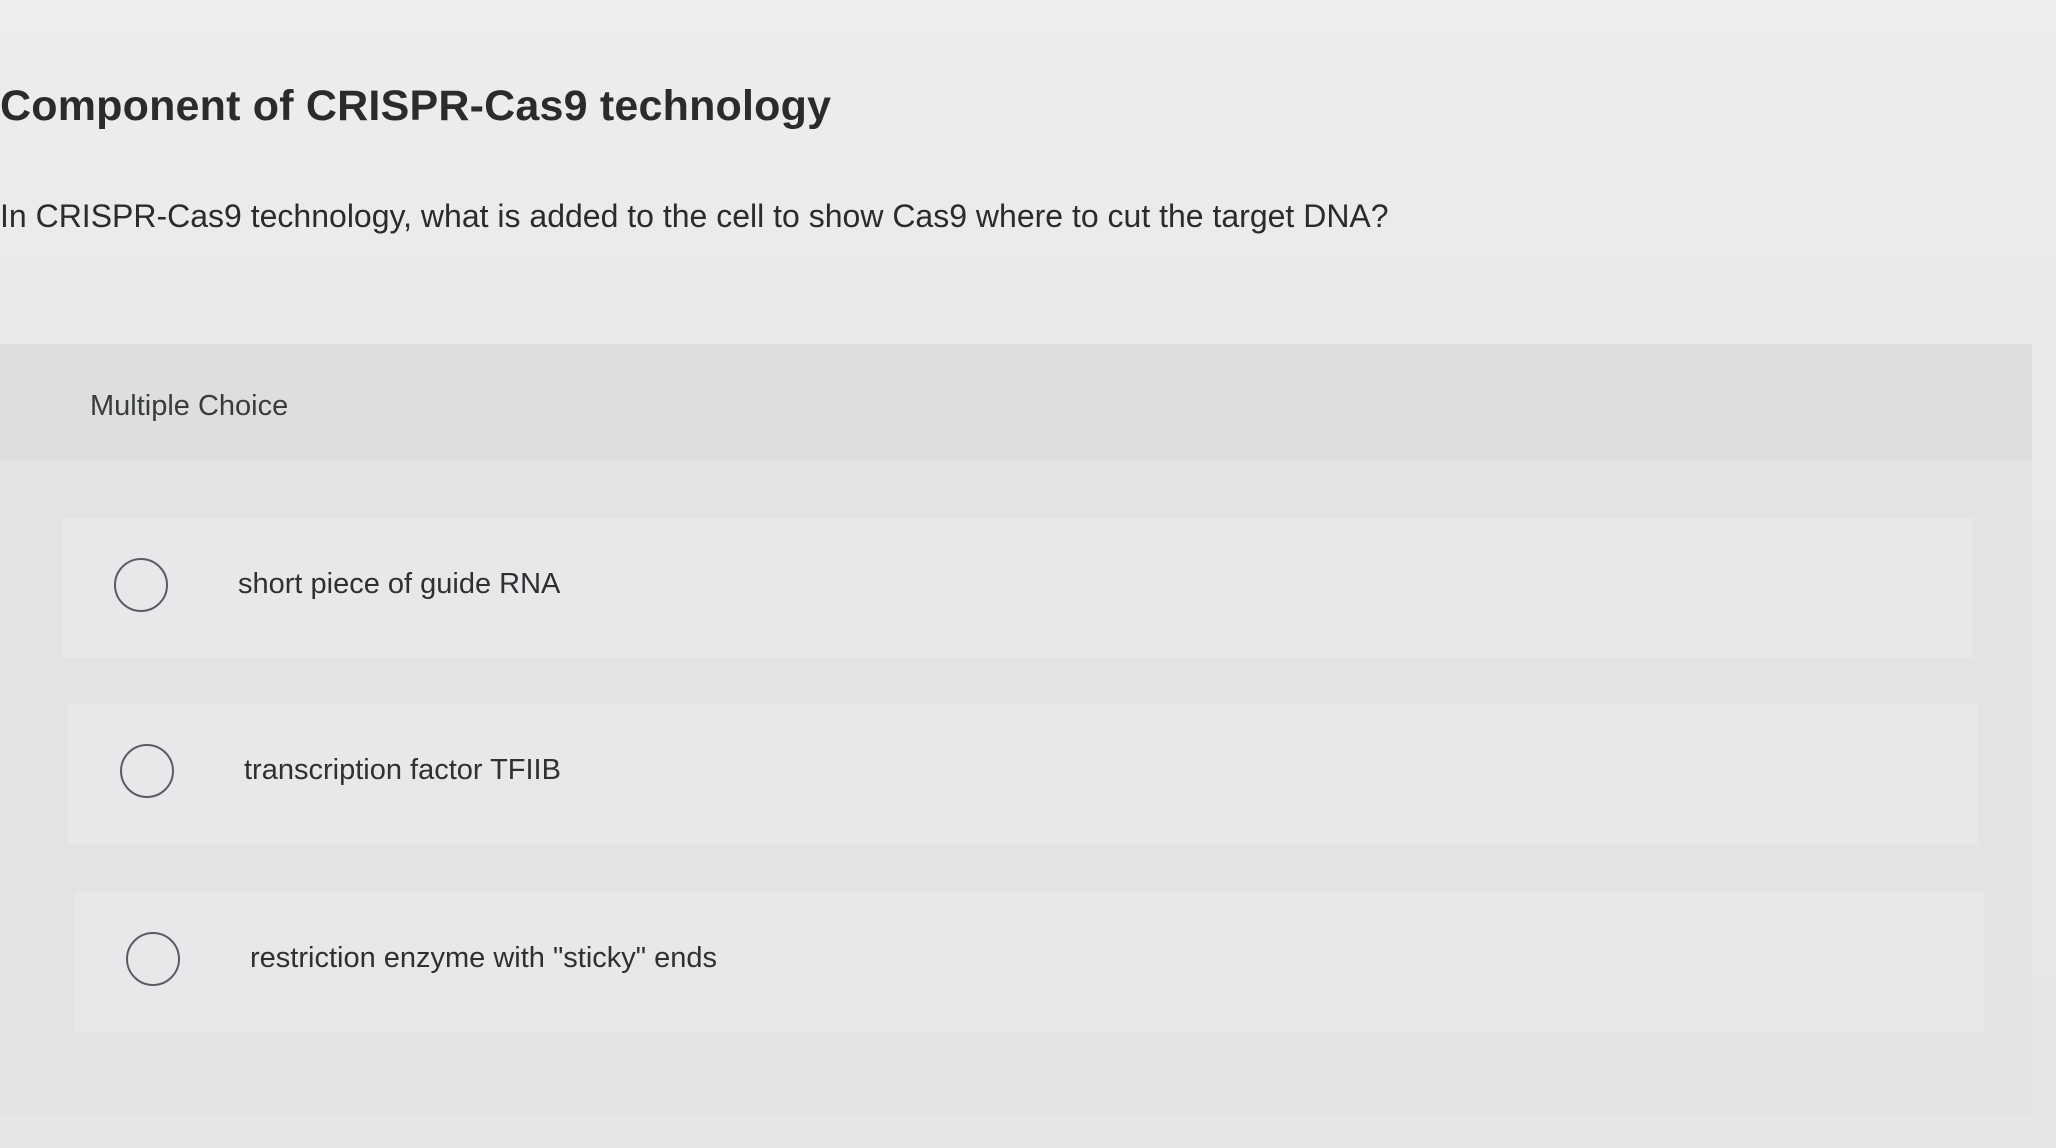 The width and height of the screenshot is (2056, 1148). I want to click on answer-choice-1: short piece of guide RNA, so click(1017, 588).